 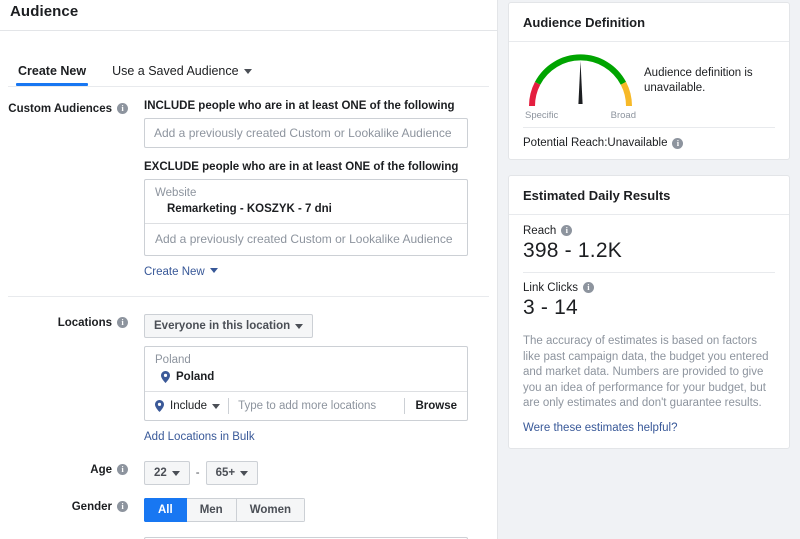 I want to click on age-max-dropdown: 65+, so click(x=232, y=473).